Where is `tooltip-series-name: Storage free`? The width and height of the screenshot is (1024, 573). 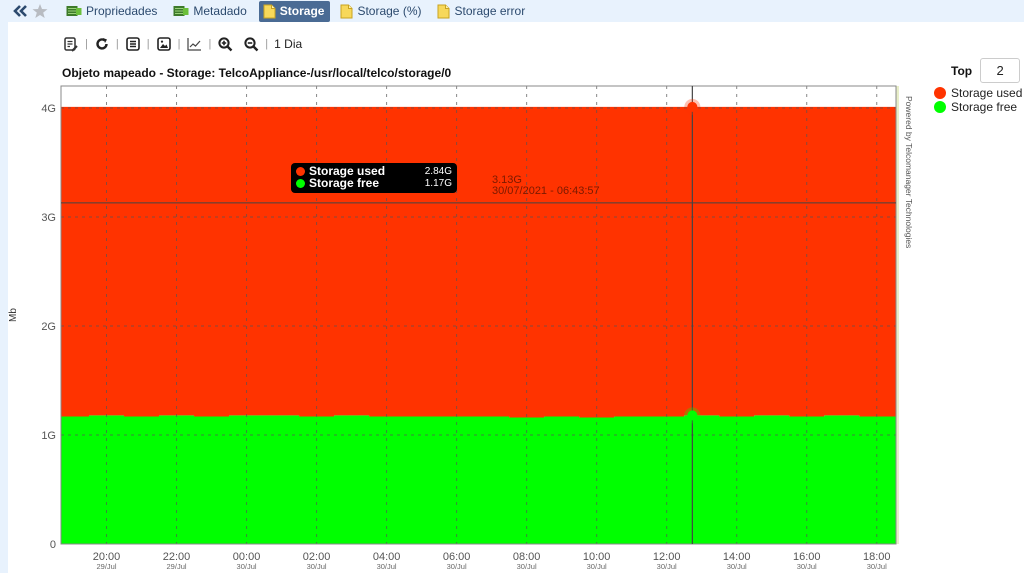 tooltip-series-name: Storage free is located at coordinates (344, 183).